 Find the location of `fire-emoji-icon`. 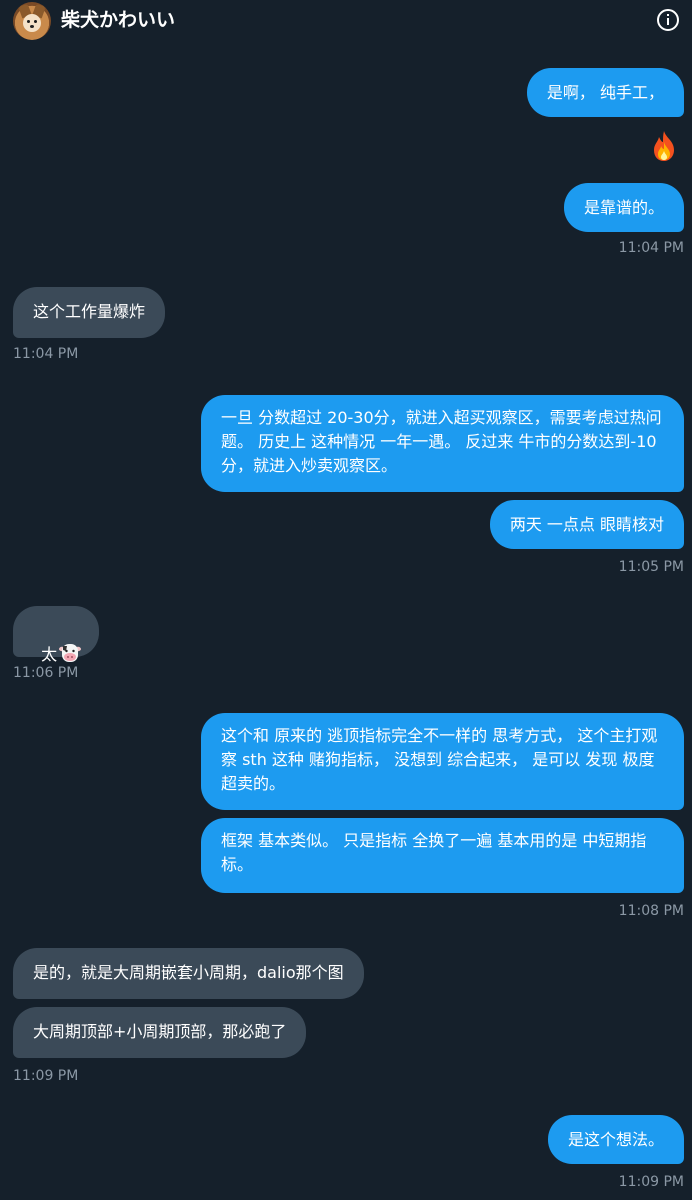

fire-emoji-icon is located at coordinates (664, 146).